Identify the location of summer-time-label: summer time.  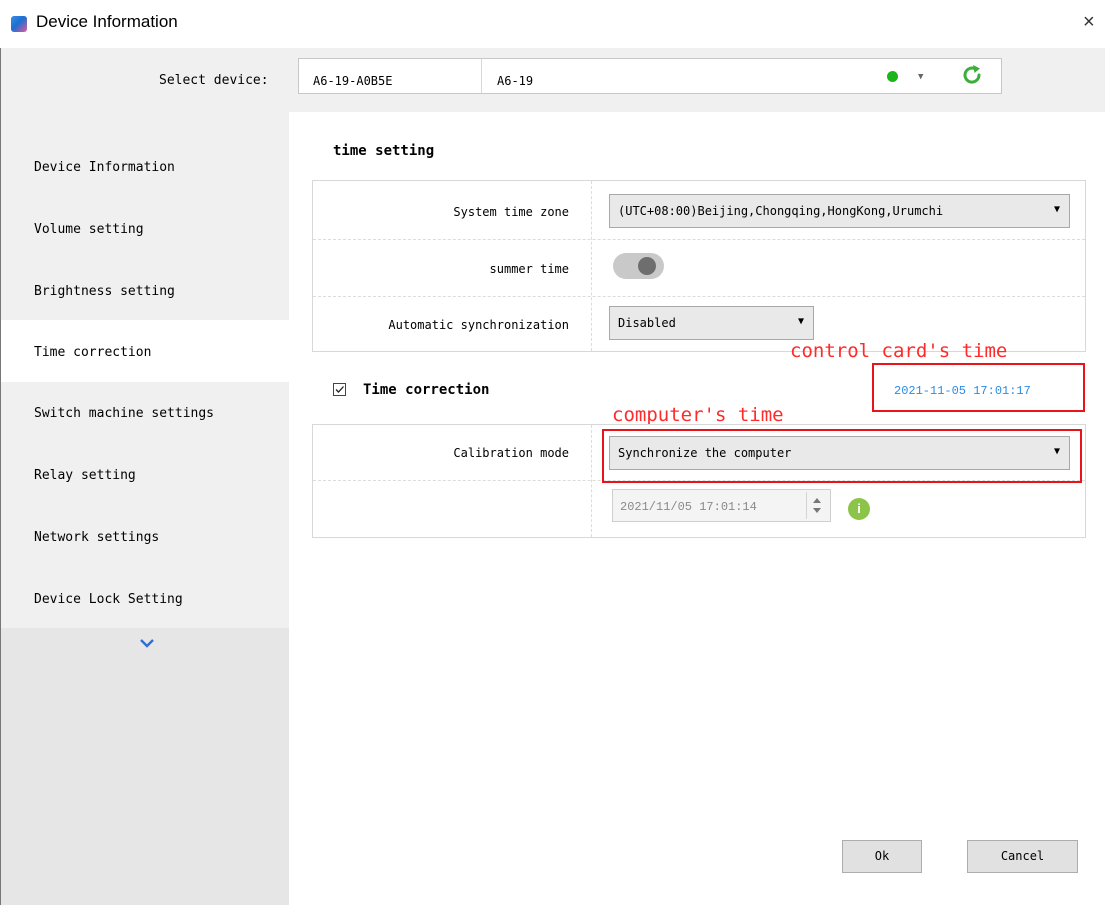
(529, 269).